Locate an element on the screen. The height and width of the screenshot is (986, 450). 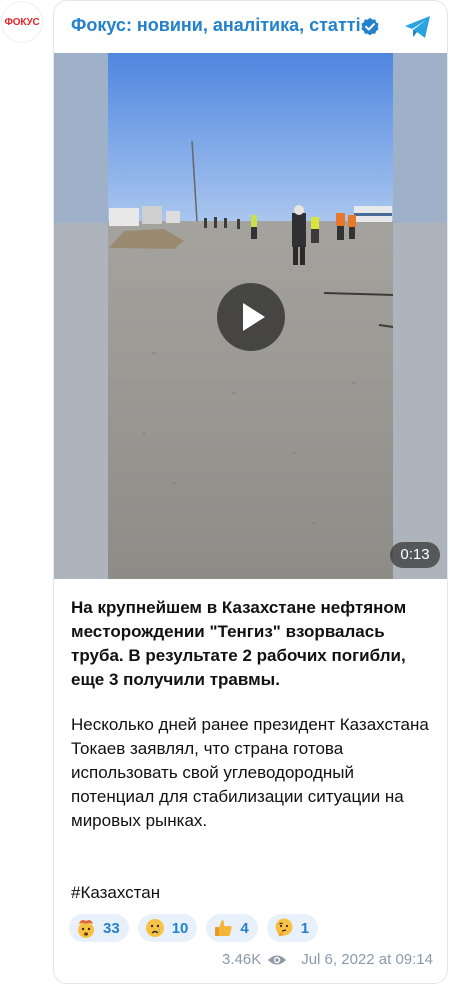
verified-badge-icon is located at coordinates (370, 26).